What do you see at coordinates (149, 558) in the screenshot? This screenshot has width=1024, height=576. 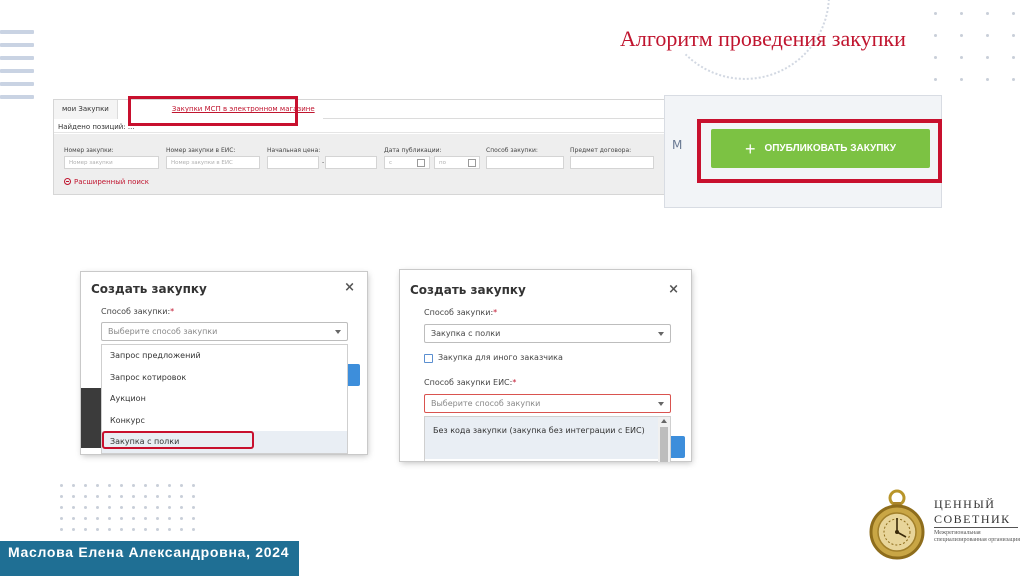 I see `author-banner: Маслова Елена Александровна, 2024` at bounding box center [149, 558].